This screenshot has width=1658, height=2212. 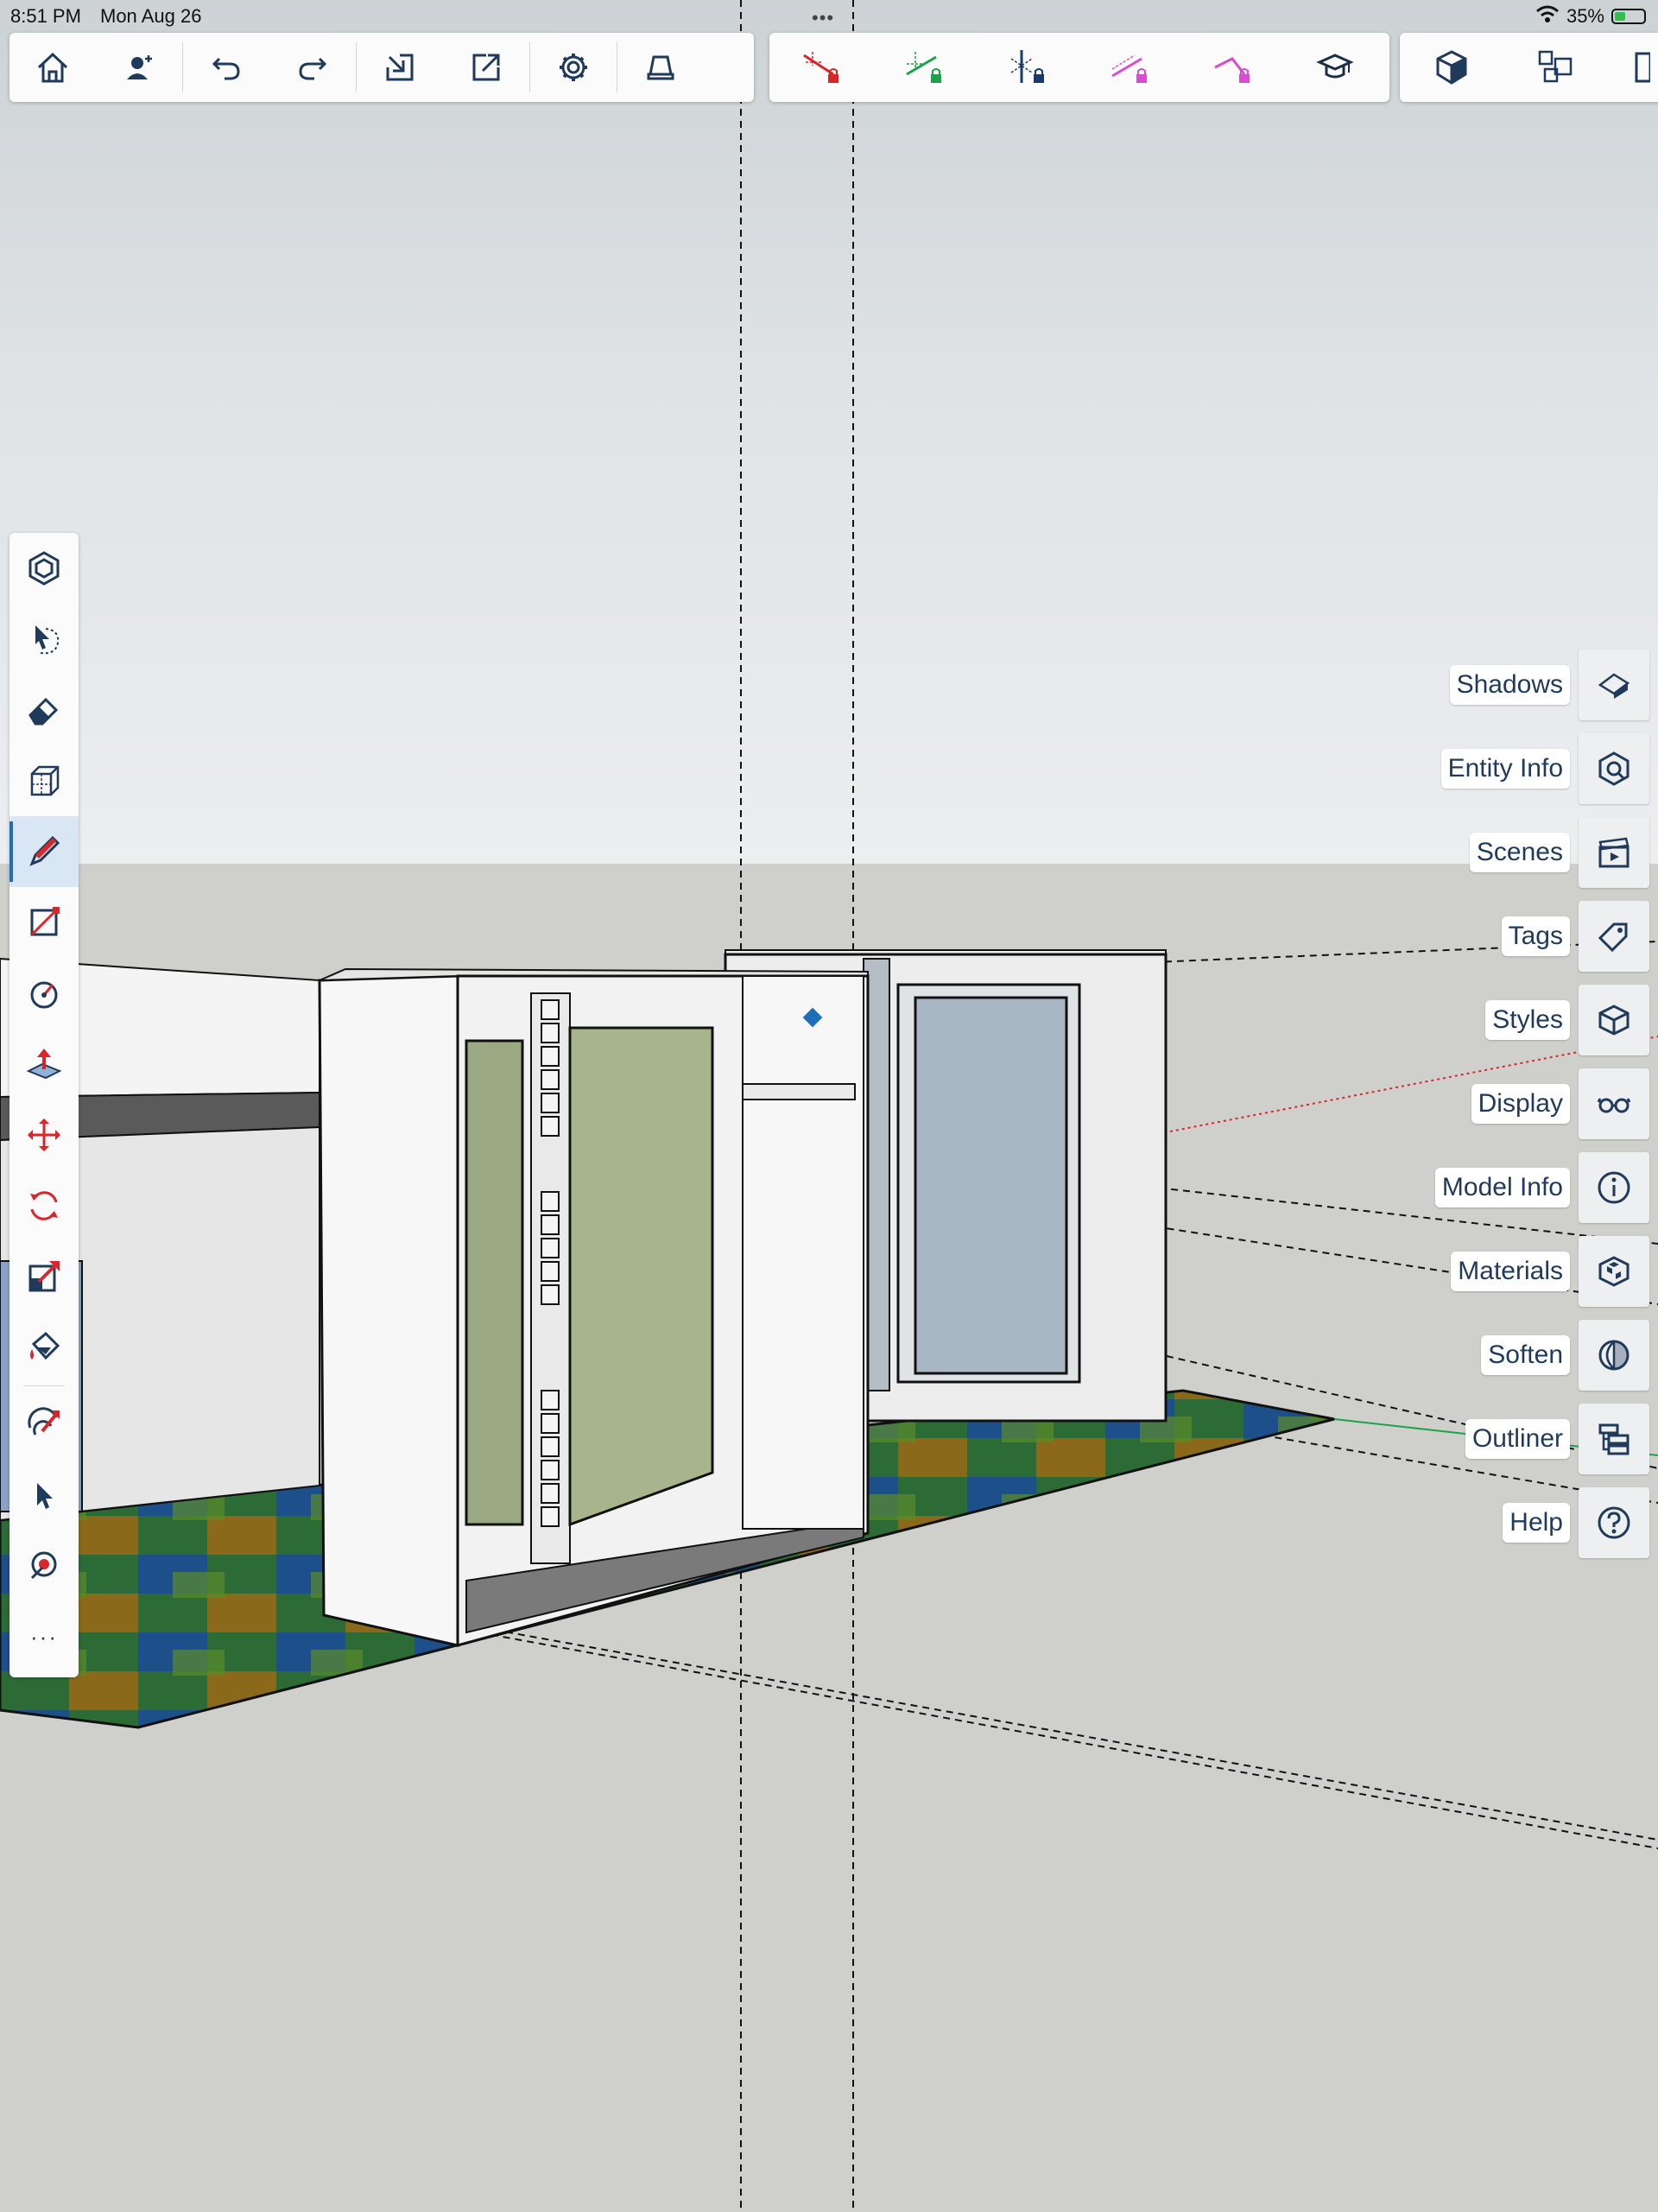 What do you see at coordinates (1517, 1439) in the screenshot?
I see `panel-label-outliner: Outliner` at bounding box center [1517, 1439].